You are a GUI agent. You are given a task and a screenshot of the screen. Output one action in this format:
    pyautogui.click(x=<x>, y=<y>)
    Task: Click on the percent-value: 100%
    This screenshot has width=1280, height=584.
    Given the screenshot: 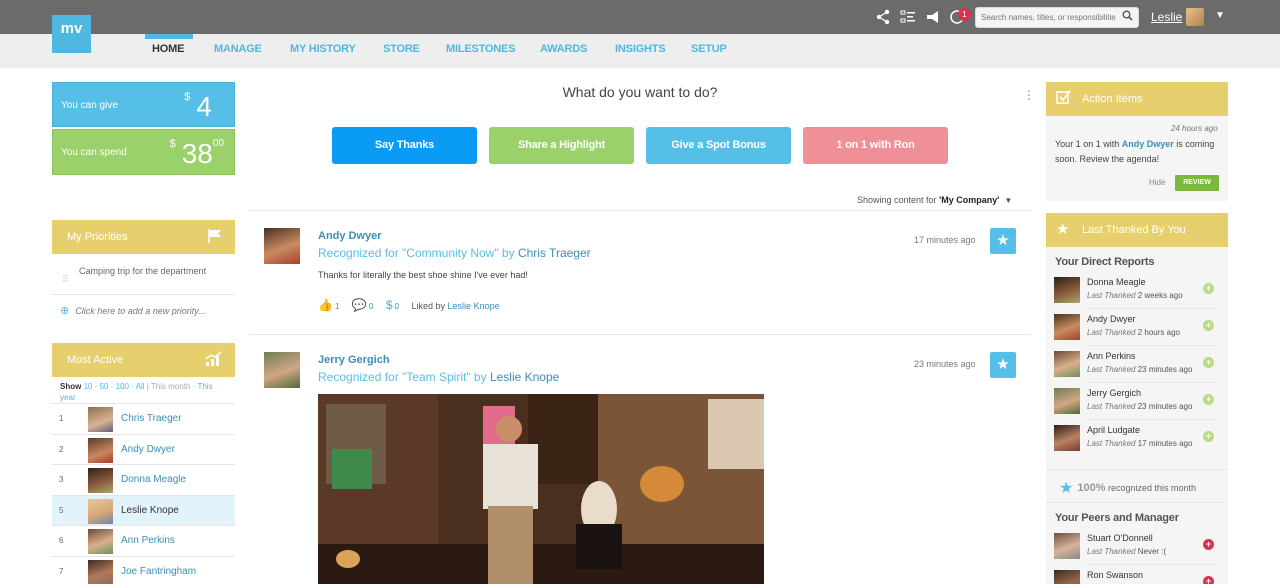 What is the action you would take?
    pyautogui.click(x=1091, y=488)
    